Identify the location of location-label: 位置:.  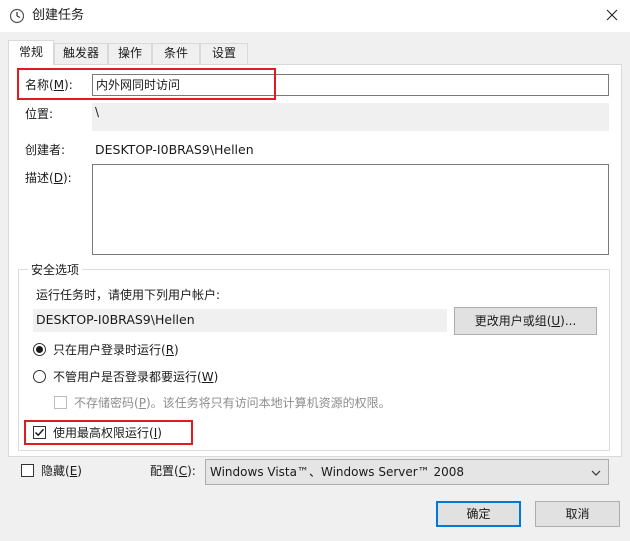
(39, 114).